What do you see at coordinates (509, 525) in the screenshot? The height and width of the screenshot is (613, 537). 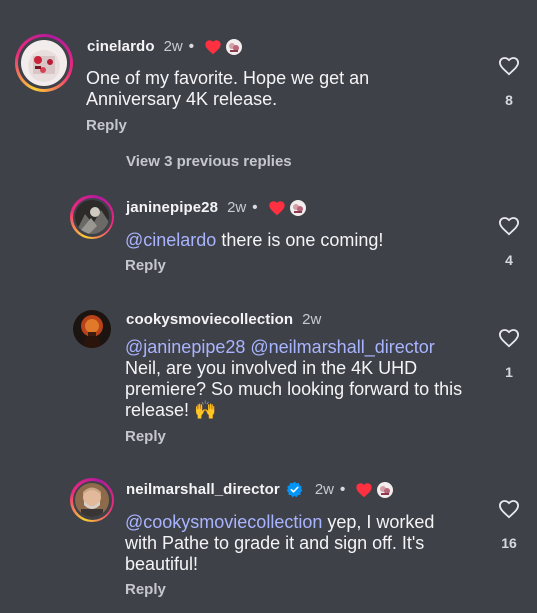 I see `like-control: 16` at bounding box center [509, 525].